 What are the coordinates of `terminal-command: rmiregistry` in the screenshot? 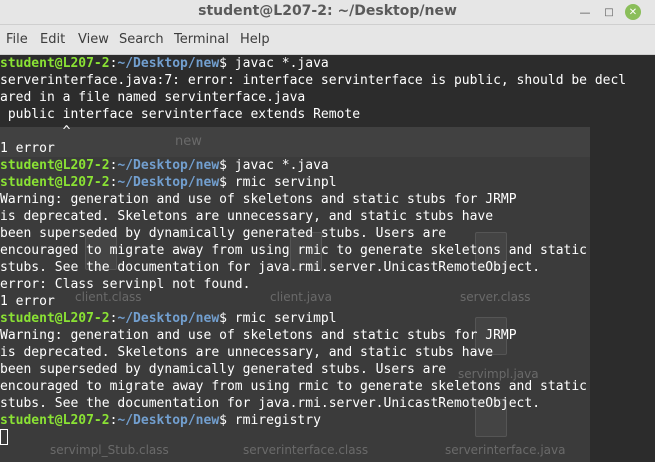 It's located at (273, 420).